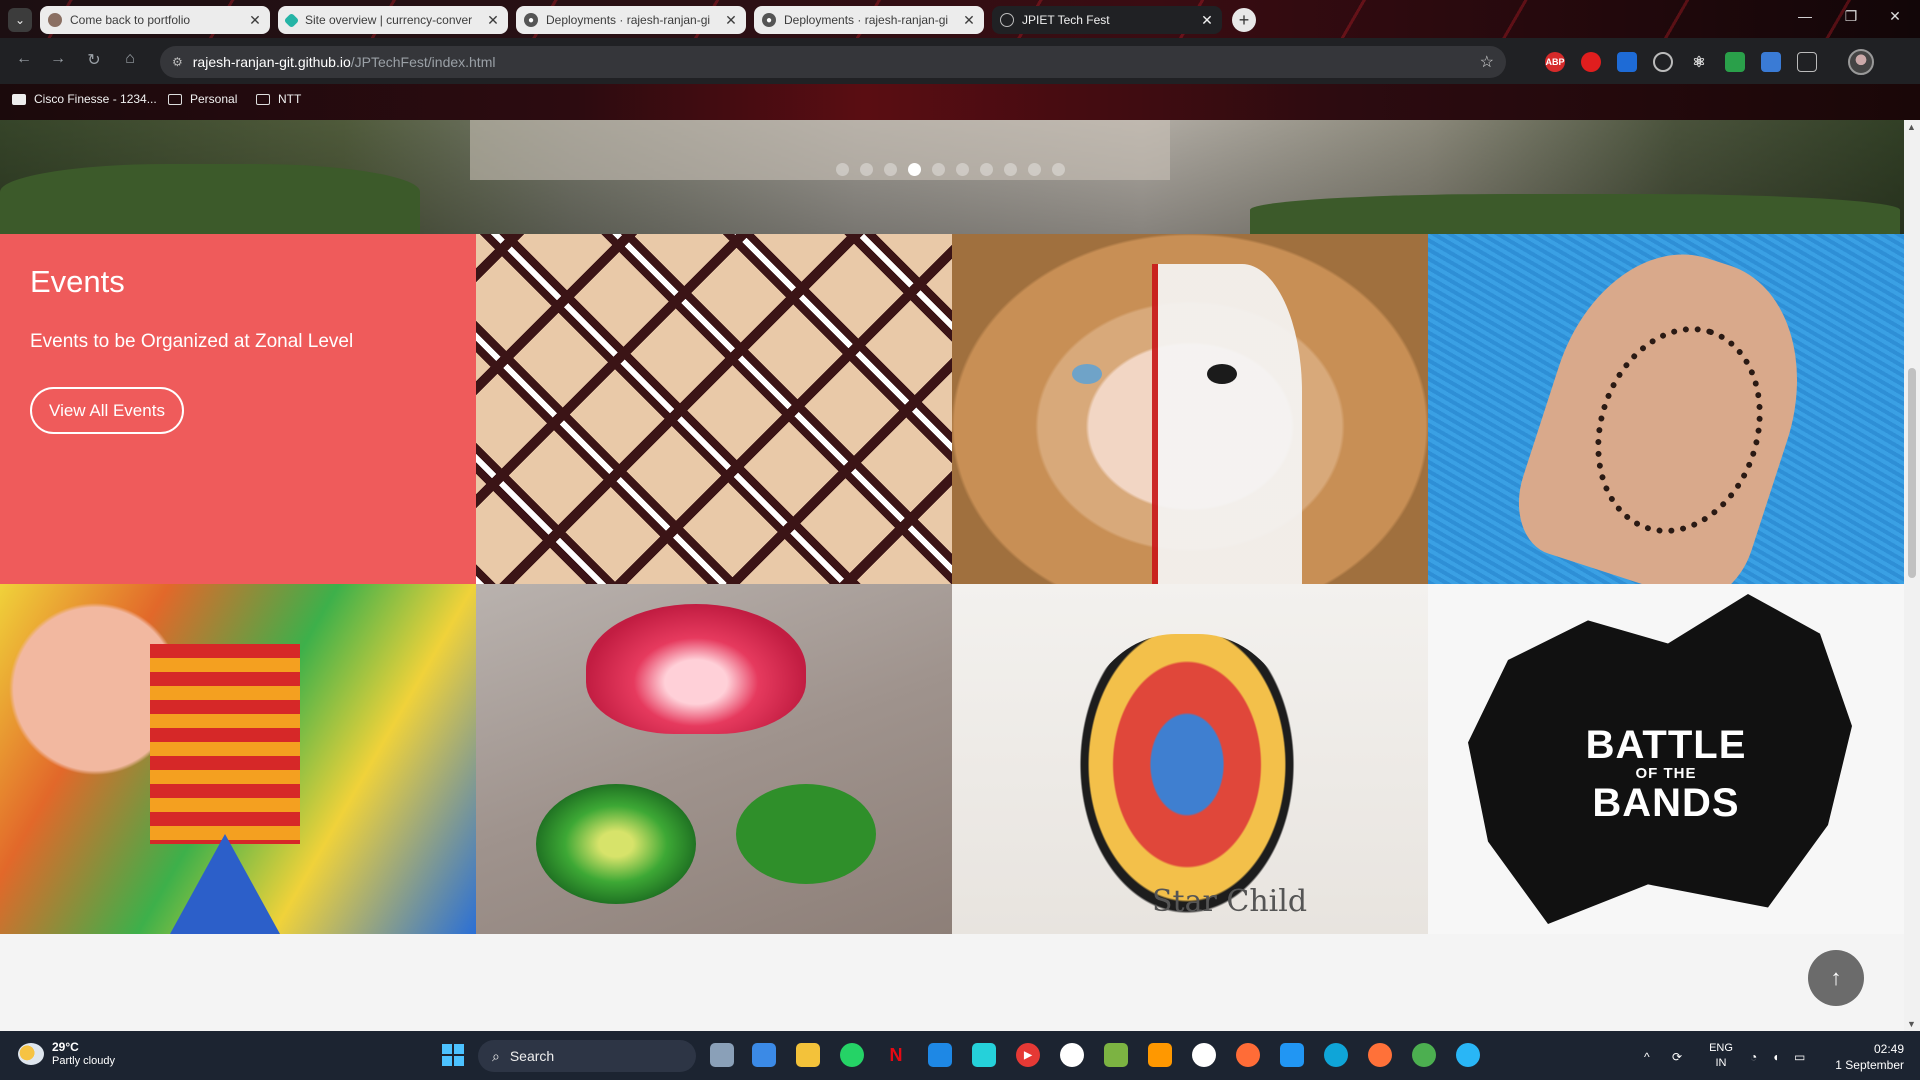 The width and height of the screenshot is (1920, 1080). I want to click on prime-video-icon, so click(940, 1055).